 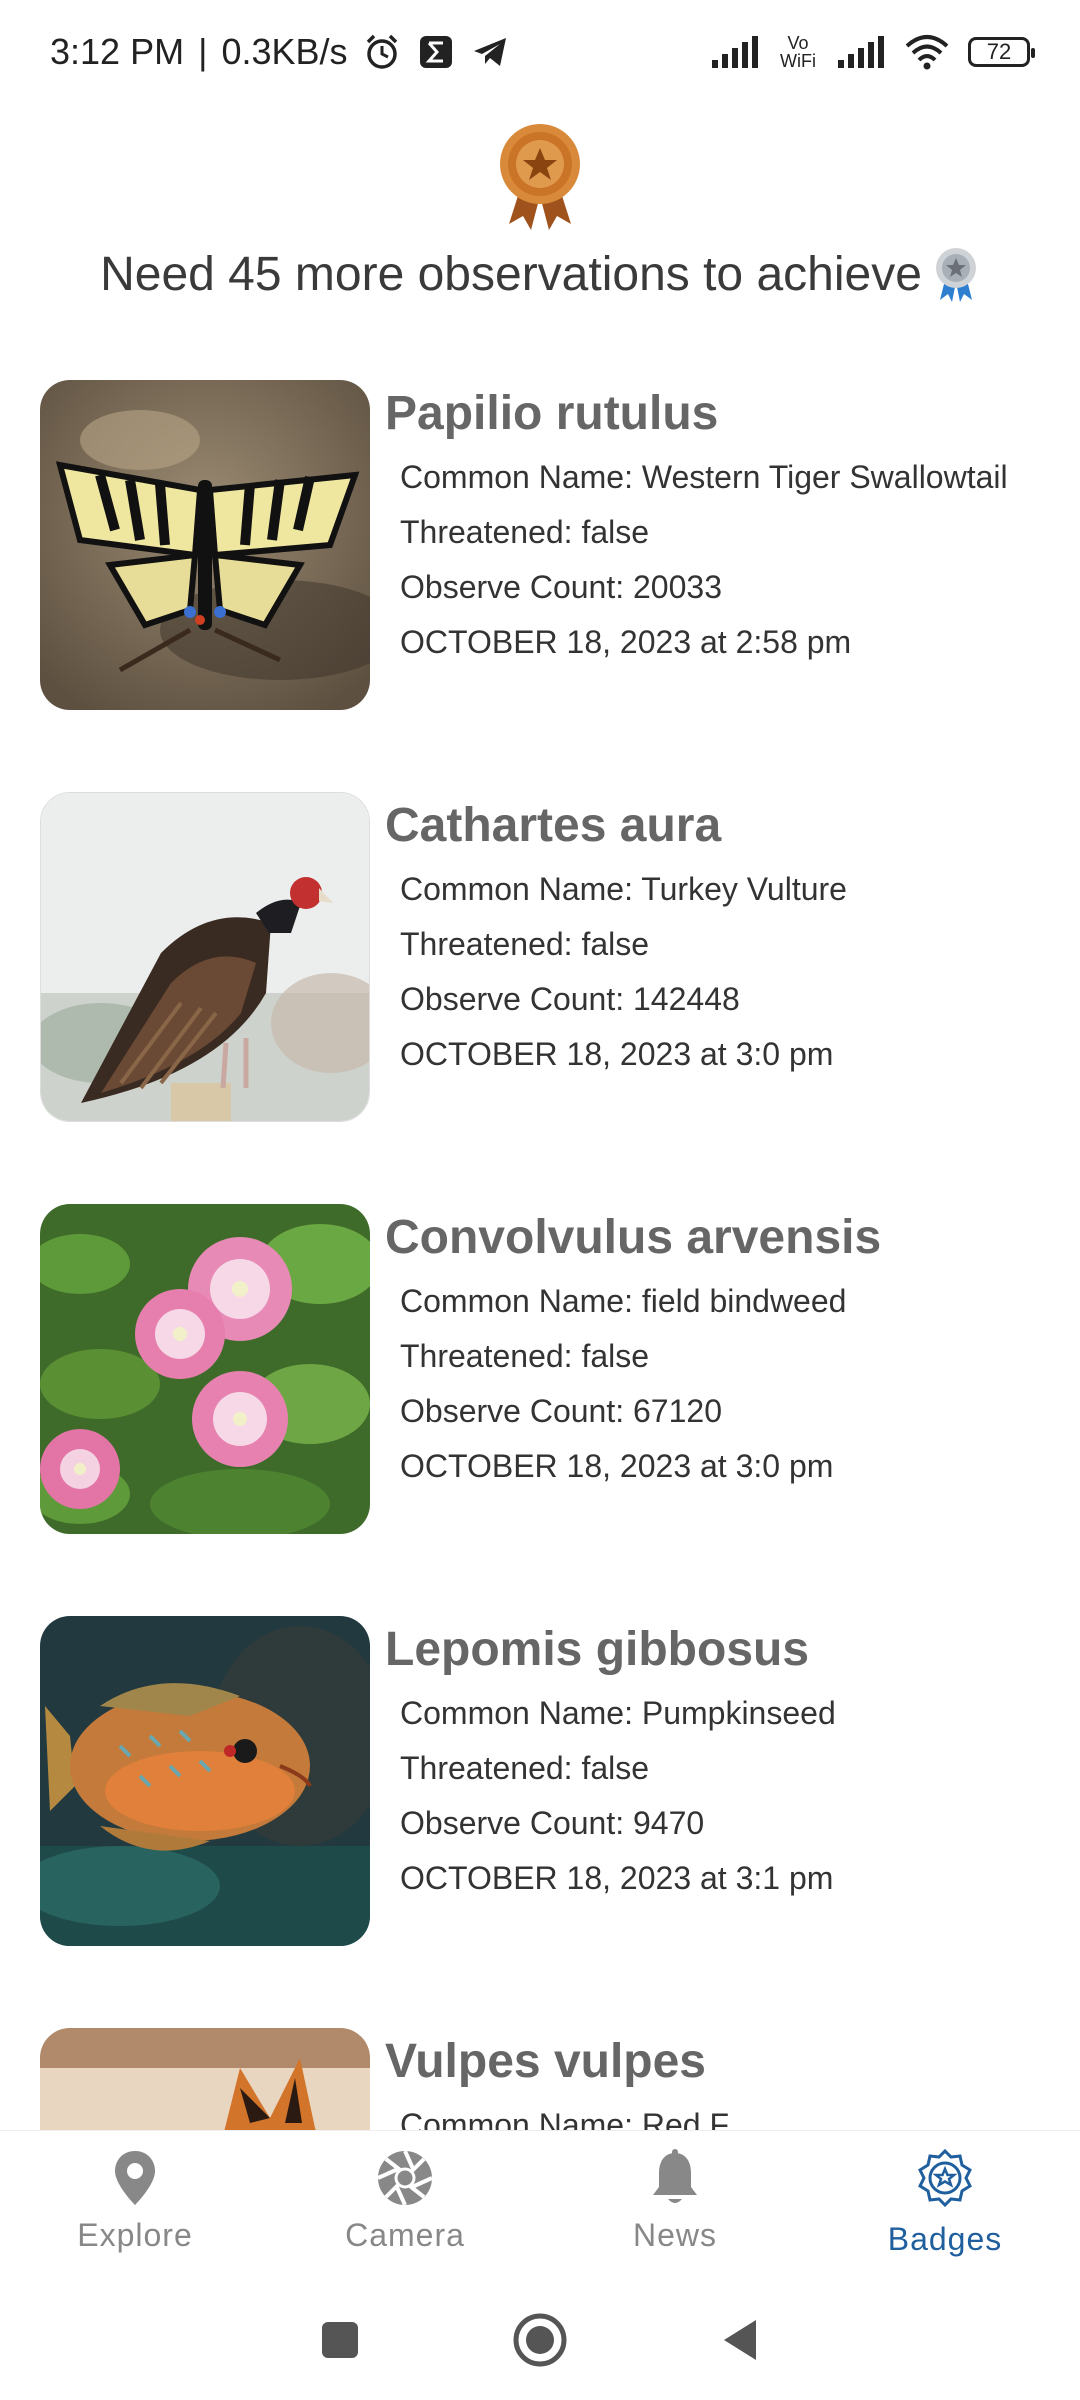 What do you see at coordinates (540, 52) in the screenshot?
I see `status-bar: 3:12 PM | 0.3KB/s Vo WiFi 72` at bounding box center [540, 52].